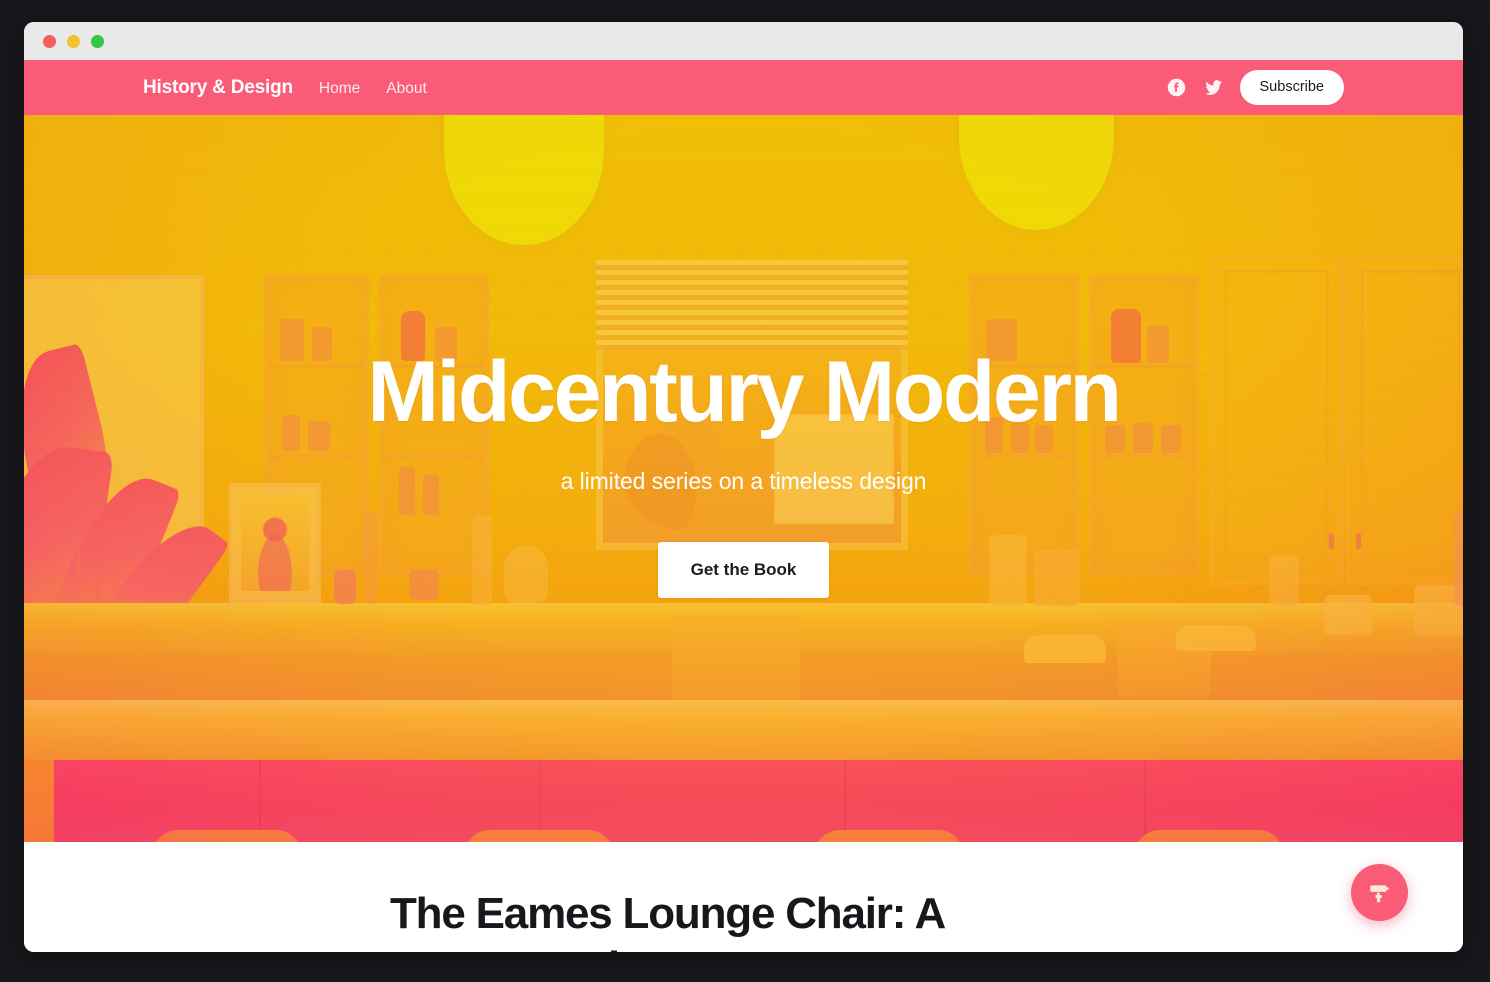  Describe the element at coordinates (743, 481) in the screenshot. I see `hero-subtitle: a limited series on a timeless design` at that location.